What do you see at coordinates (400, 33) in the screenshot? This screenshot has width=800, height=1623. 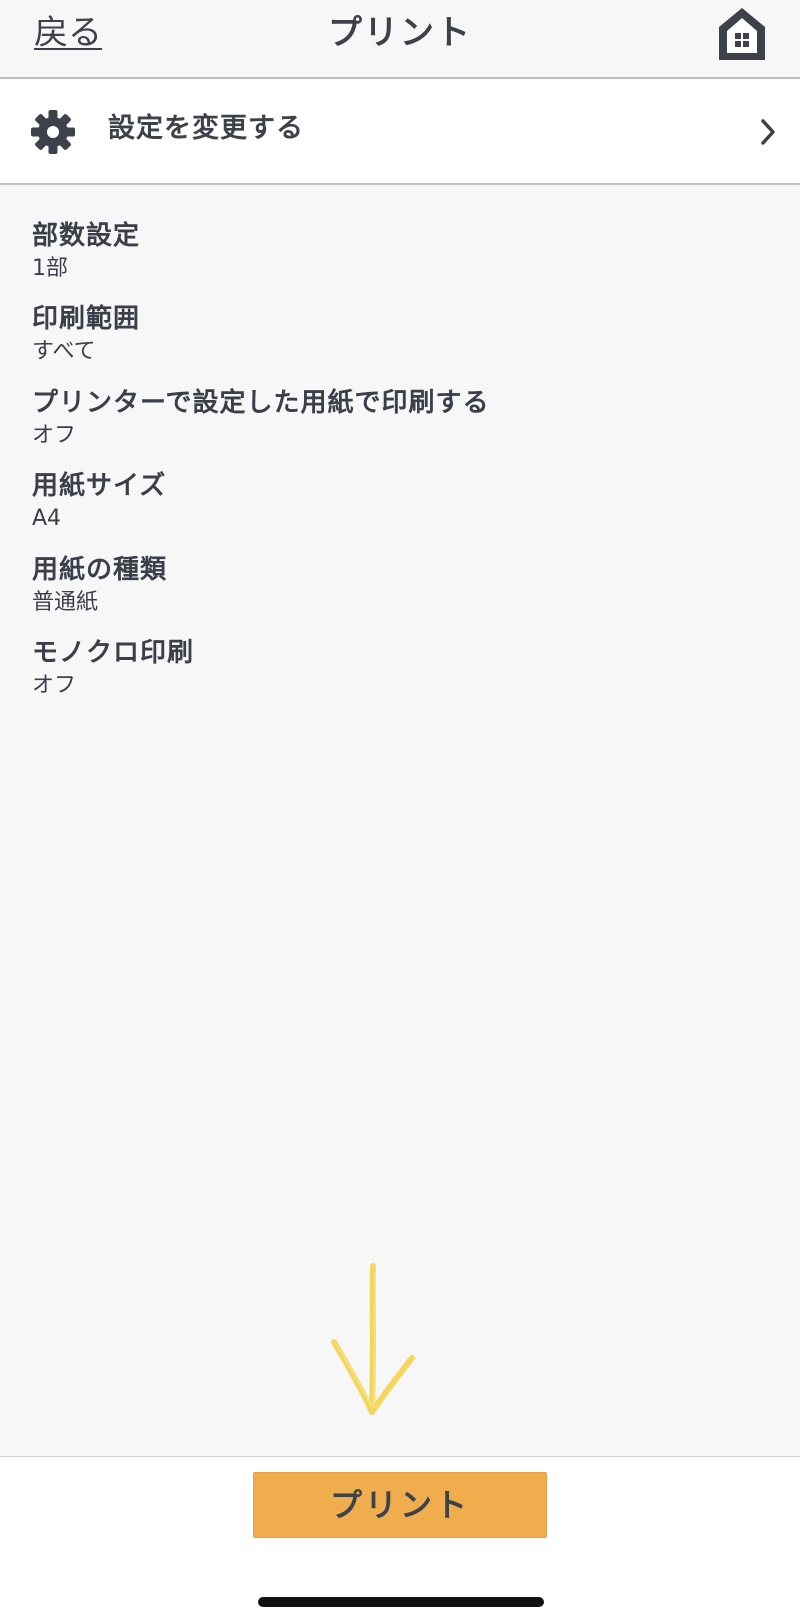 I see `page-title: プリント` at bounding box center [400, 33].